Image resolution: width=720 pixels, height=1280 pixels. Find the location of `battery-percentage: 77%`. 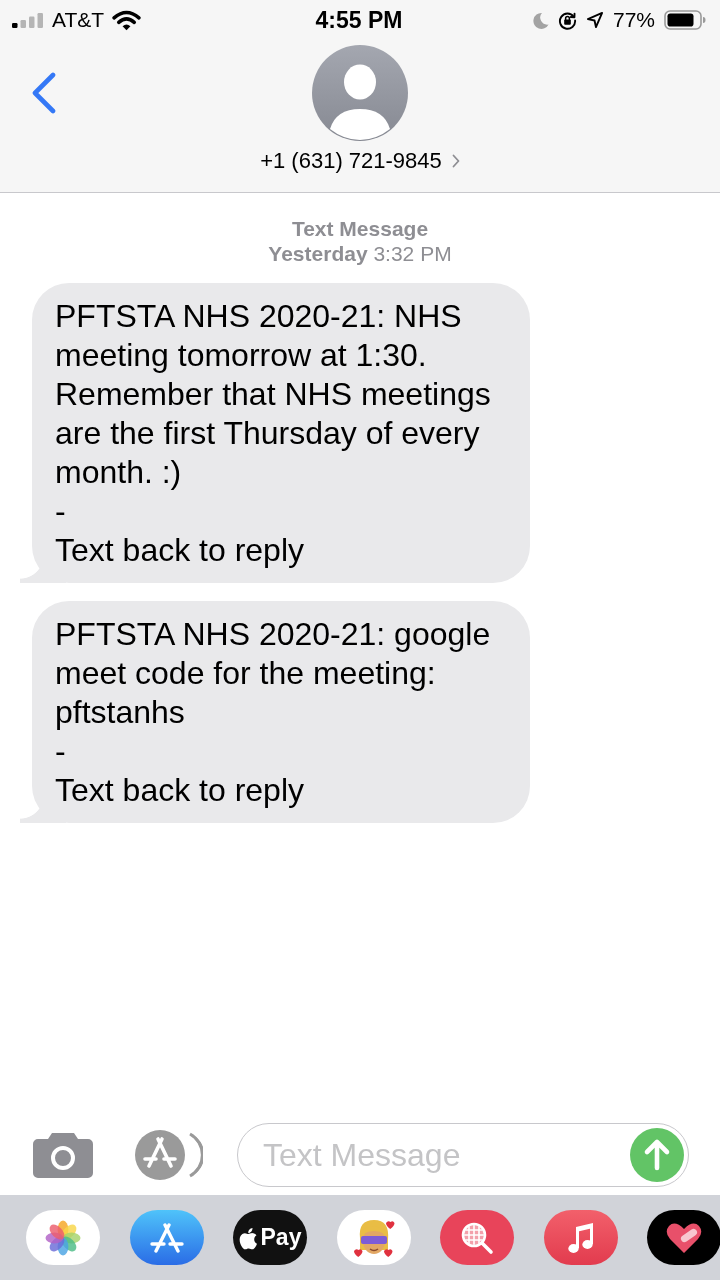

battery-percentage: 77% is located at coordinates (633, 20).